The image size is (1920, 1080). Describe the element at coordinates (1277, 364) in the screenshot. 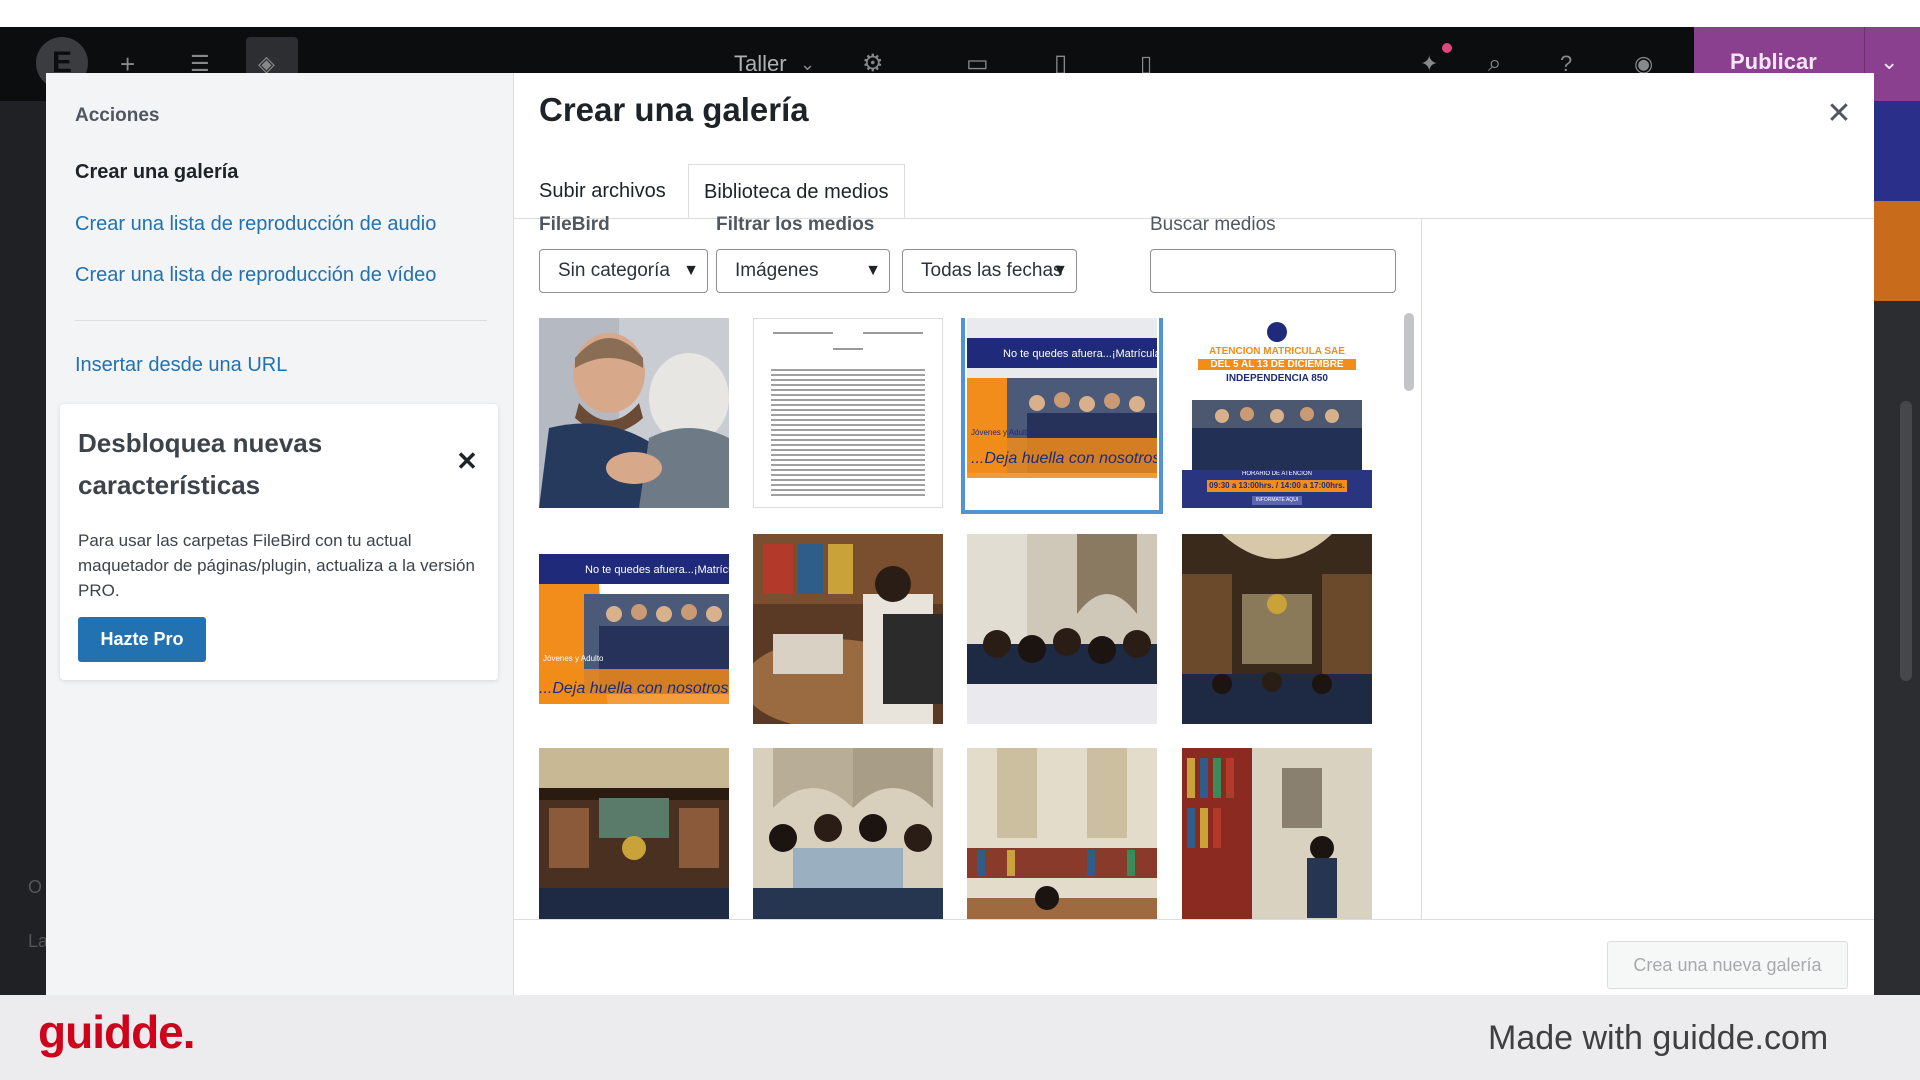

I see `poster-line-2: DEL 5 AL 13 DE DICIEMBRE` at that location.